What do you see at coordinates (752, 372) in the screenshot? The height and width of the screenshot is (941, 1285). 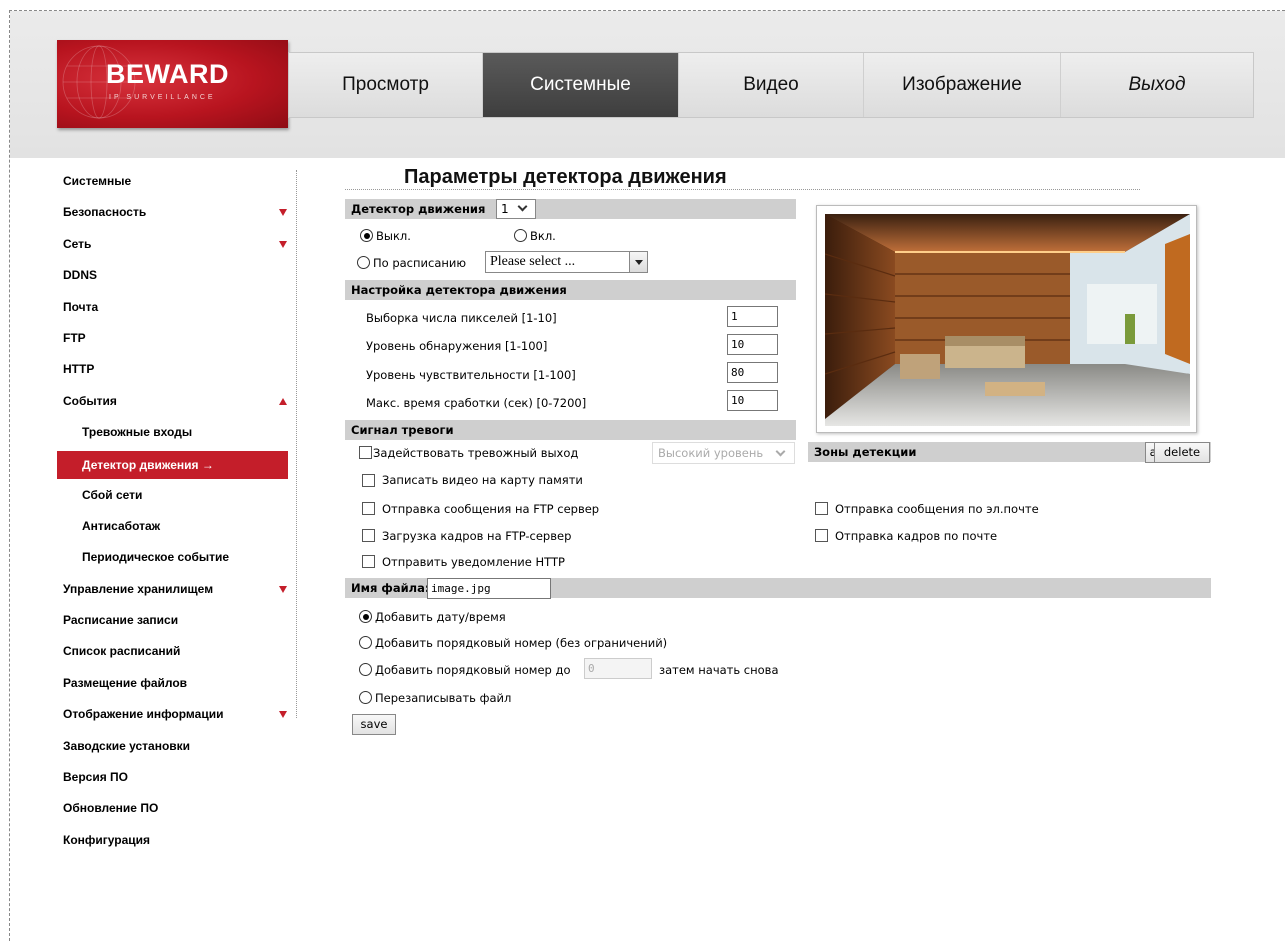 I see `sensitivity-input: 80` at bounding box center [752, 372].